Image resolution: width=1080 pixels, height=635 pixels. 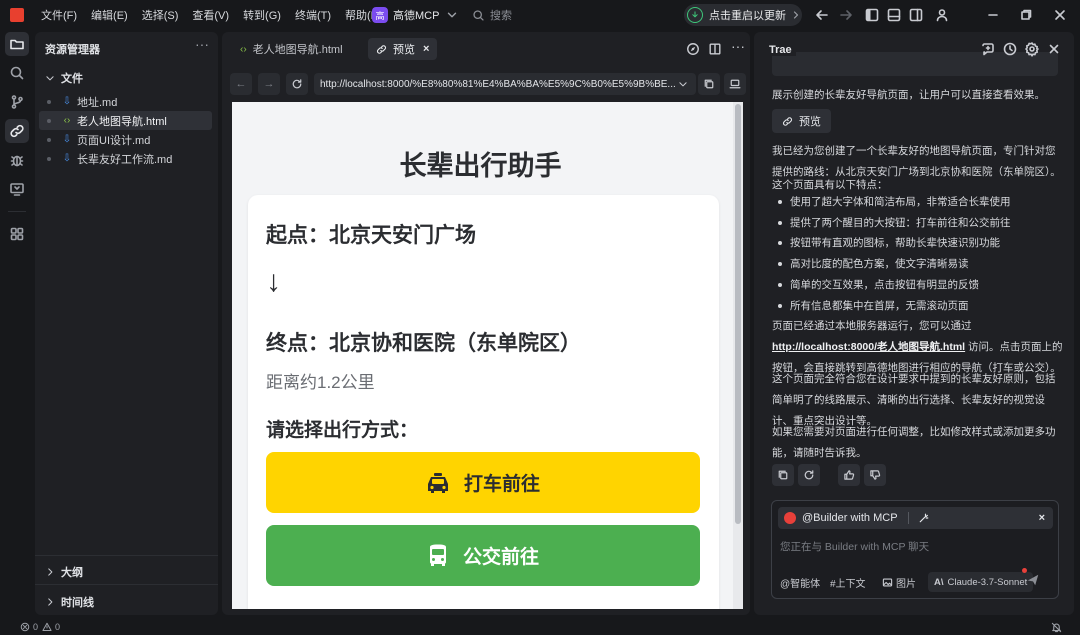 I want to click on back-arrow-icon, so click(x=822, y=15).